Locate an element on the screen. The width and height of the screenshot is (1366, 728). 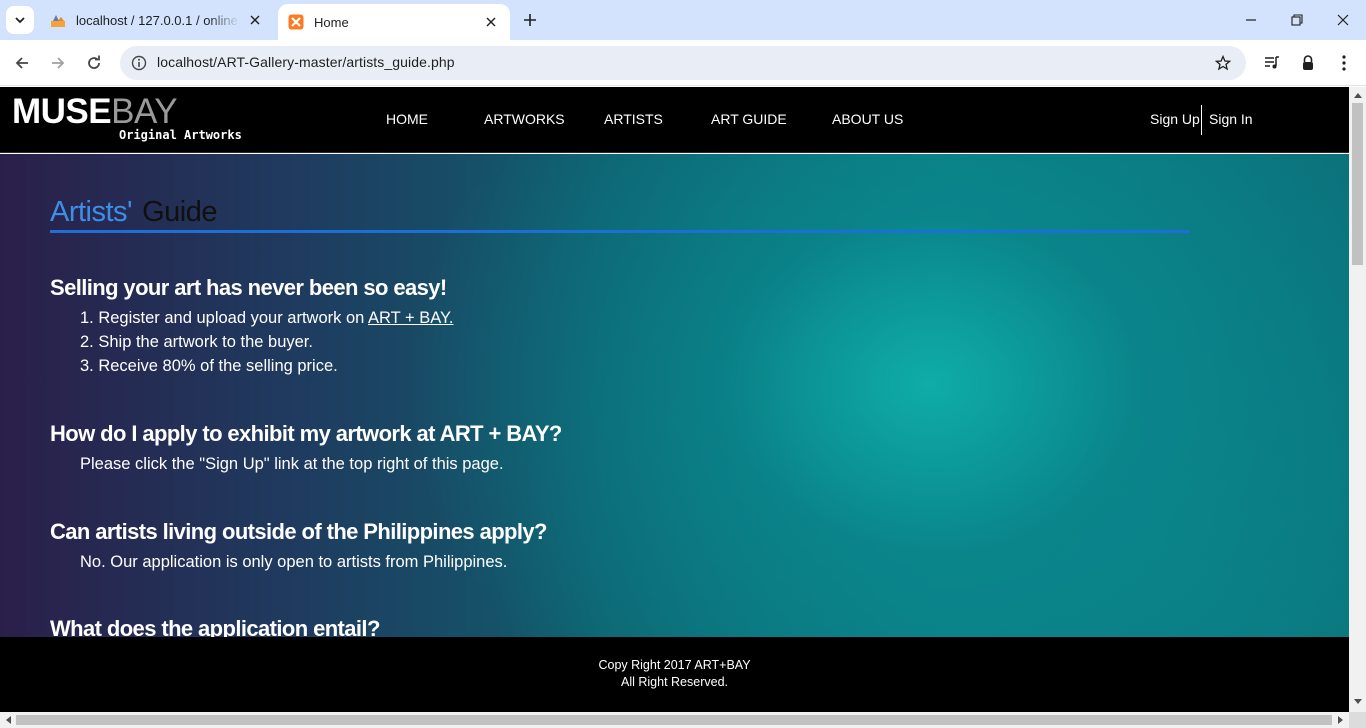
media-control-button is located at coordinates (1272, 63).